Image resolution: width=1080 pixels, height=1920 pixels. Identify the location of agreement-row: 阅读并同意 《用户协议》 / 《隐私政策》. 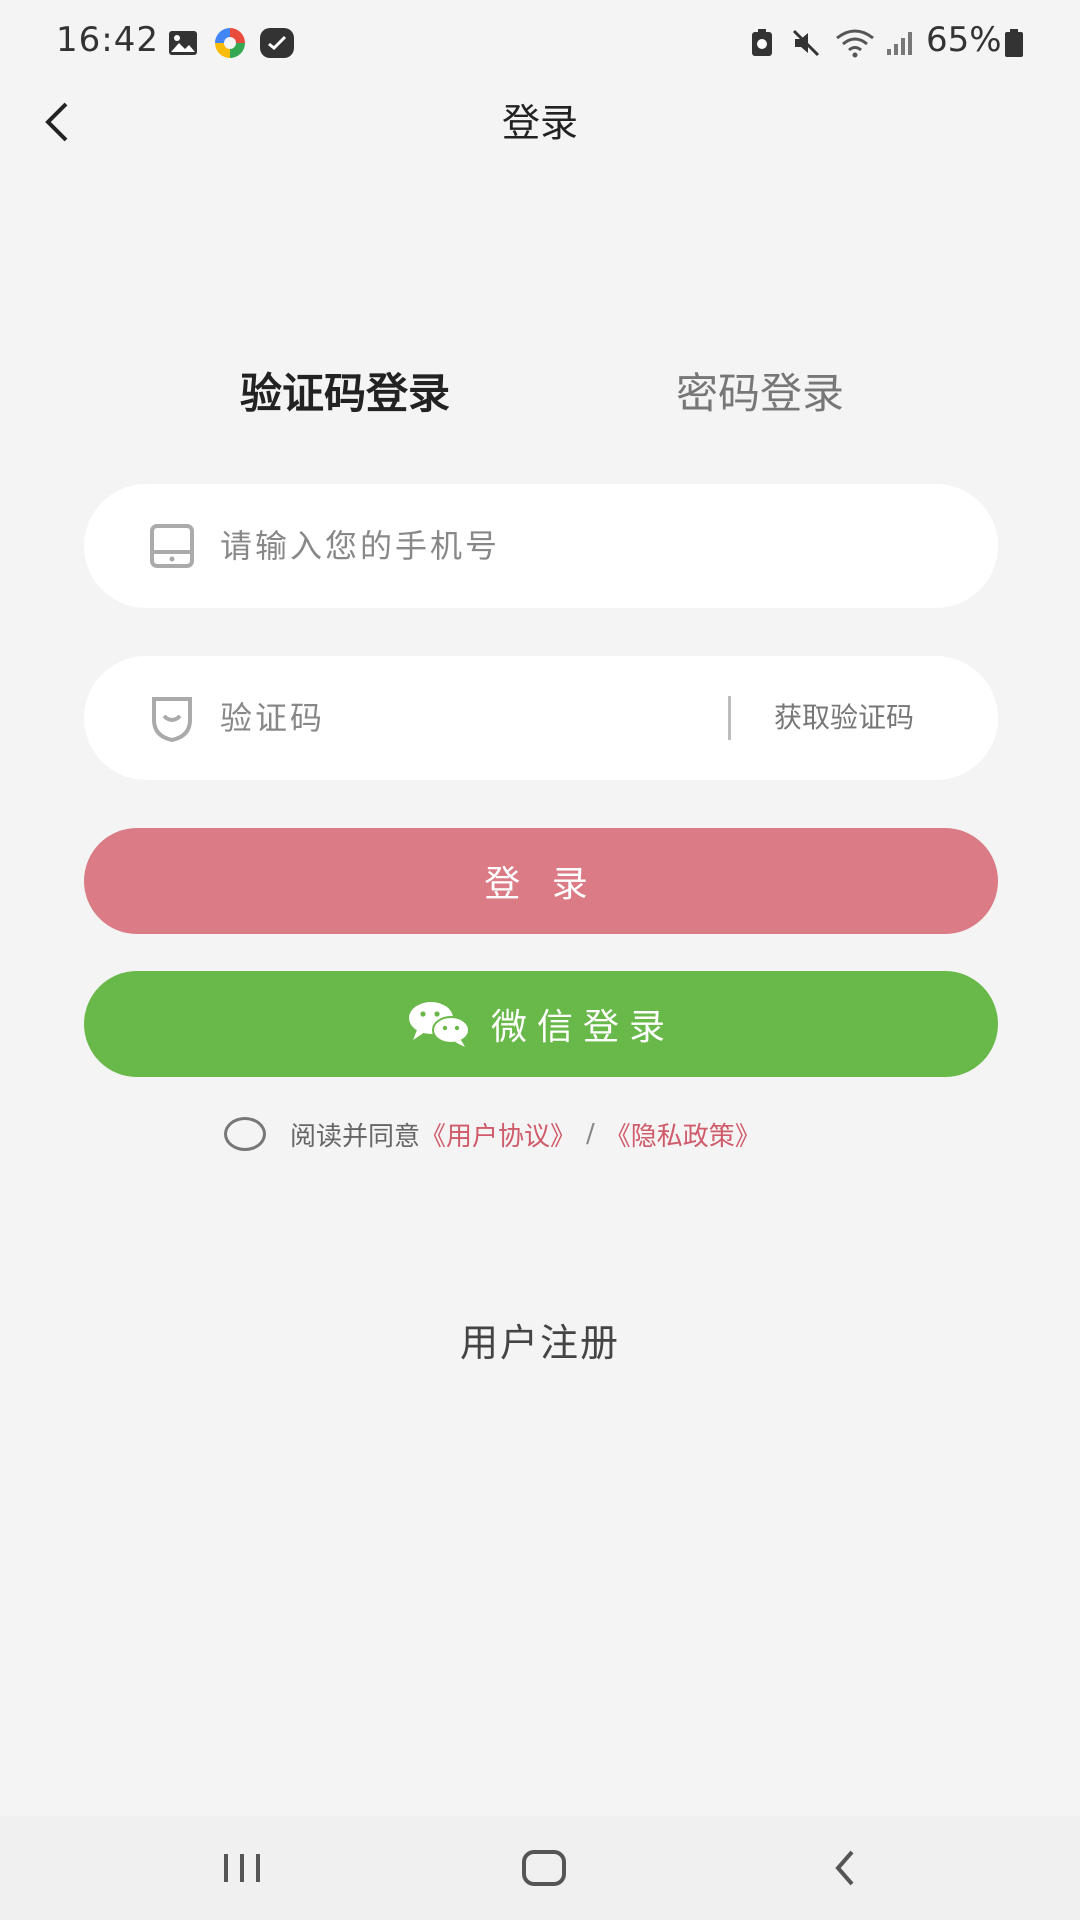
(492, 1134).